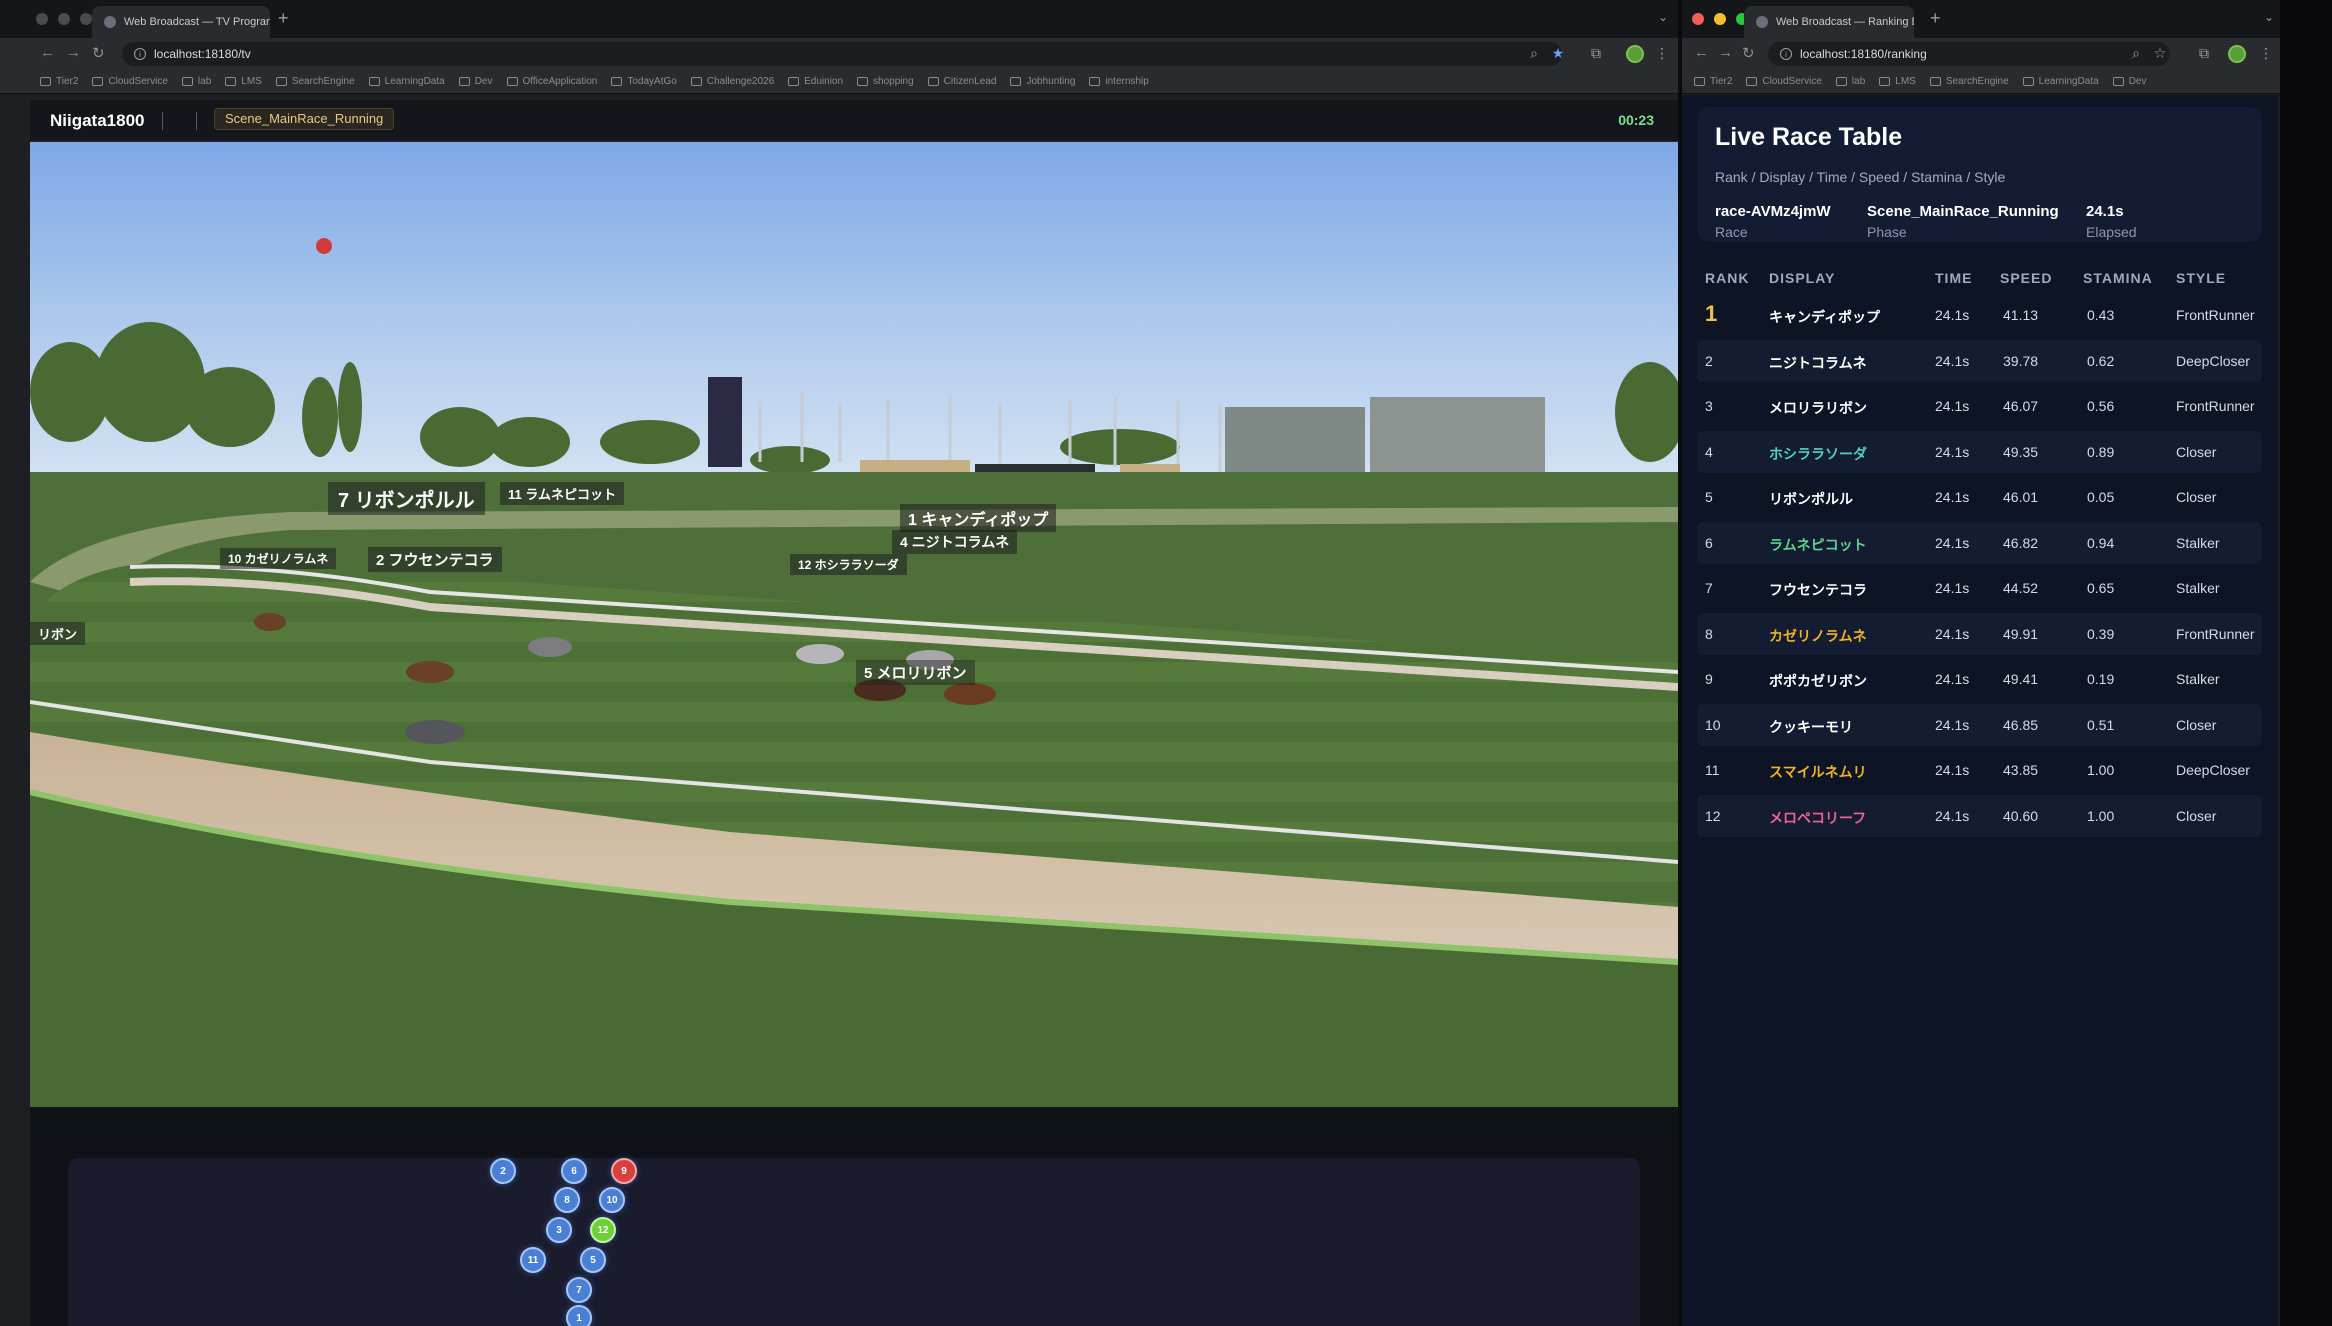 The height and width of the screenshot is (1326, 2332). Describe the element at coordinates (1818, 362) in the screenshot. I see `cell-display: ニジトコラムネ` at that location.